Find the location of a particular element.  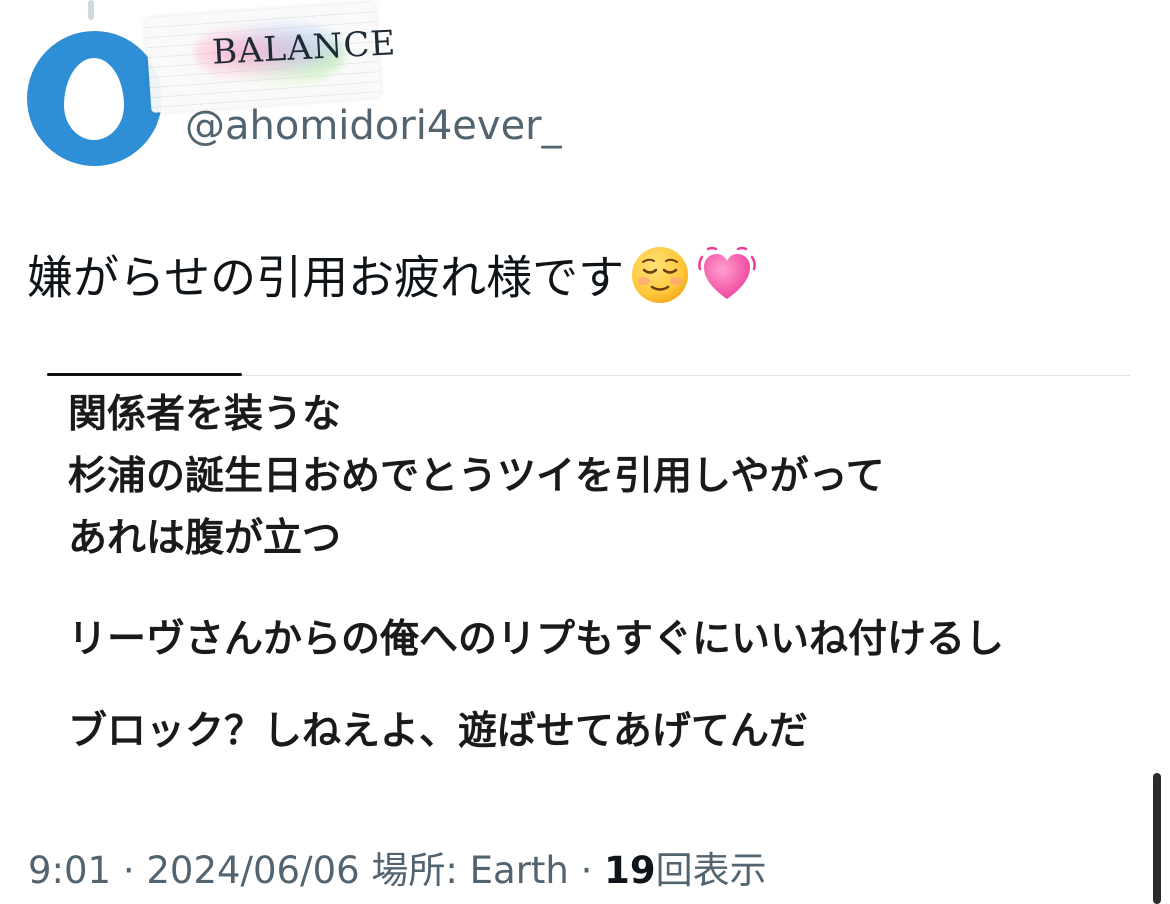

tweet-meta: 9:01 · 2024/06/06 場所: Earth · 19回表示 is located at coordinates (397, 867).